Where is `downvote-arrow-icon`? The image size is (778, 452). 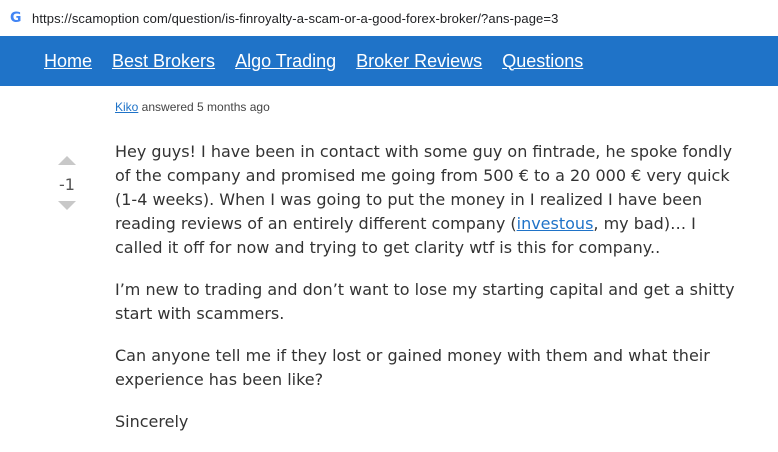
downvote-arrow-icon is located at coordinates (67, 205).